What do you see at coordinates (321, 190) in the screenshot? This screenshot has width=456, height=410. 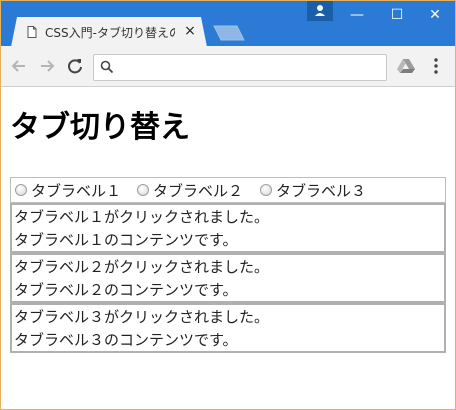 I see `tab-label: タブラベル３` at bounding box center [321, 190].